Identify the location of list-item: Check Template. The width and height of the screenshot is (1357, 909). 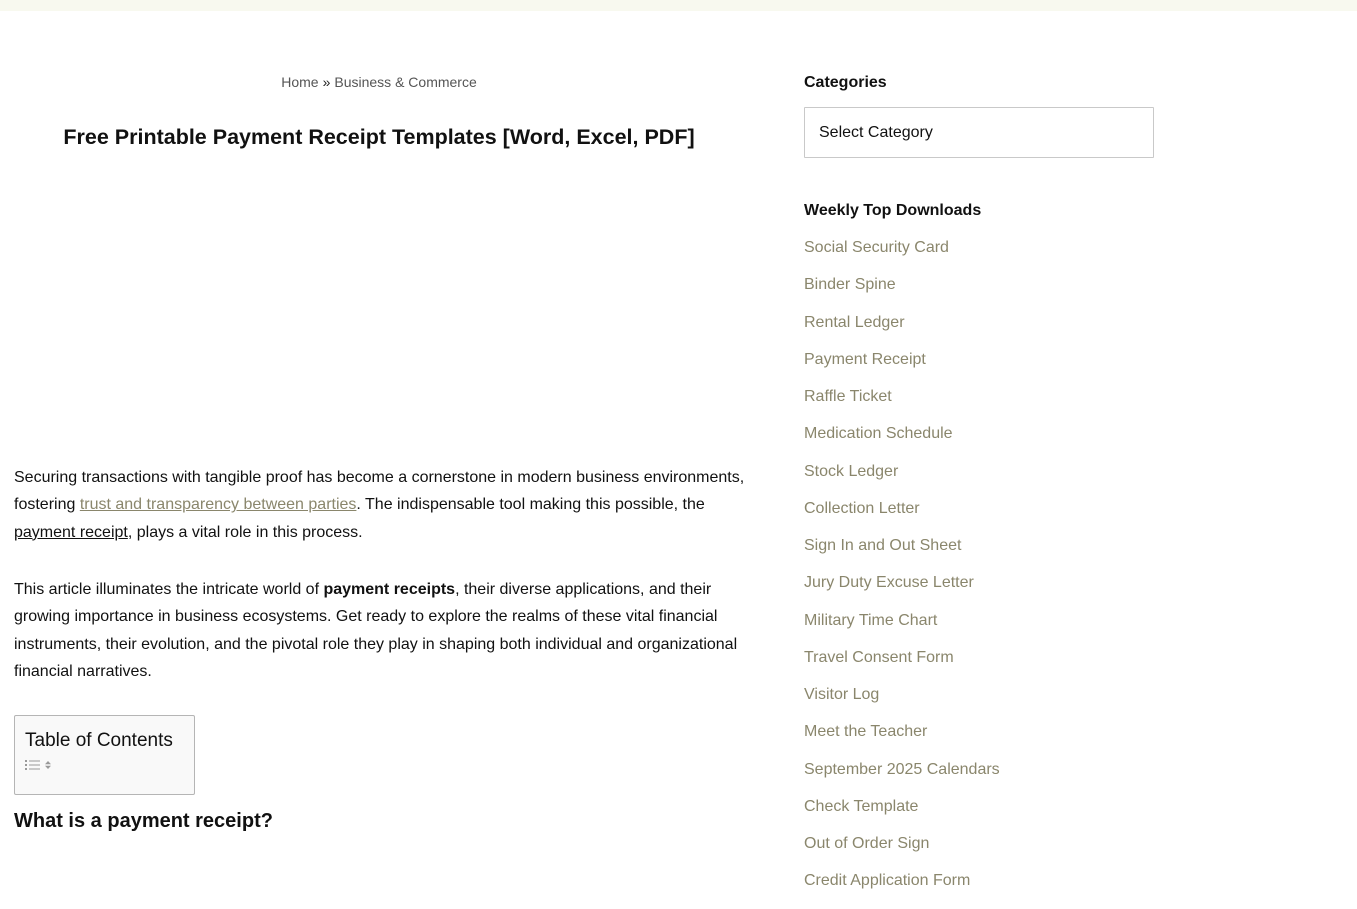
(902, 815).